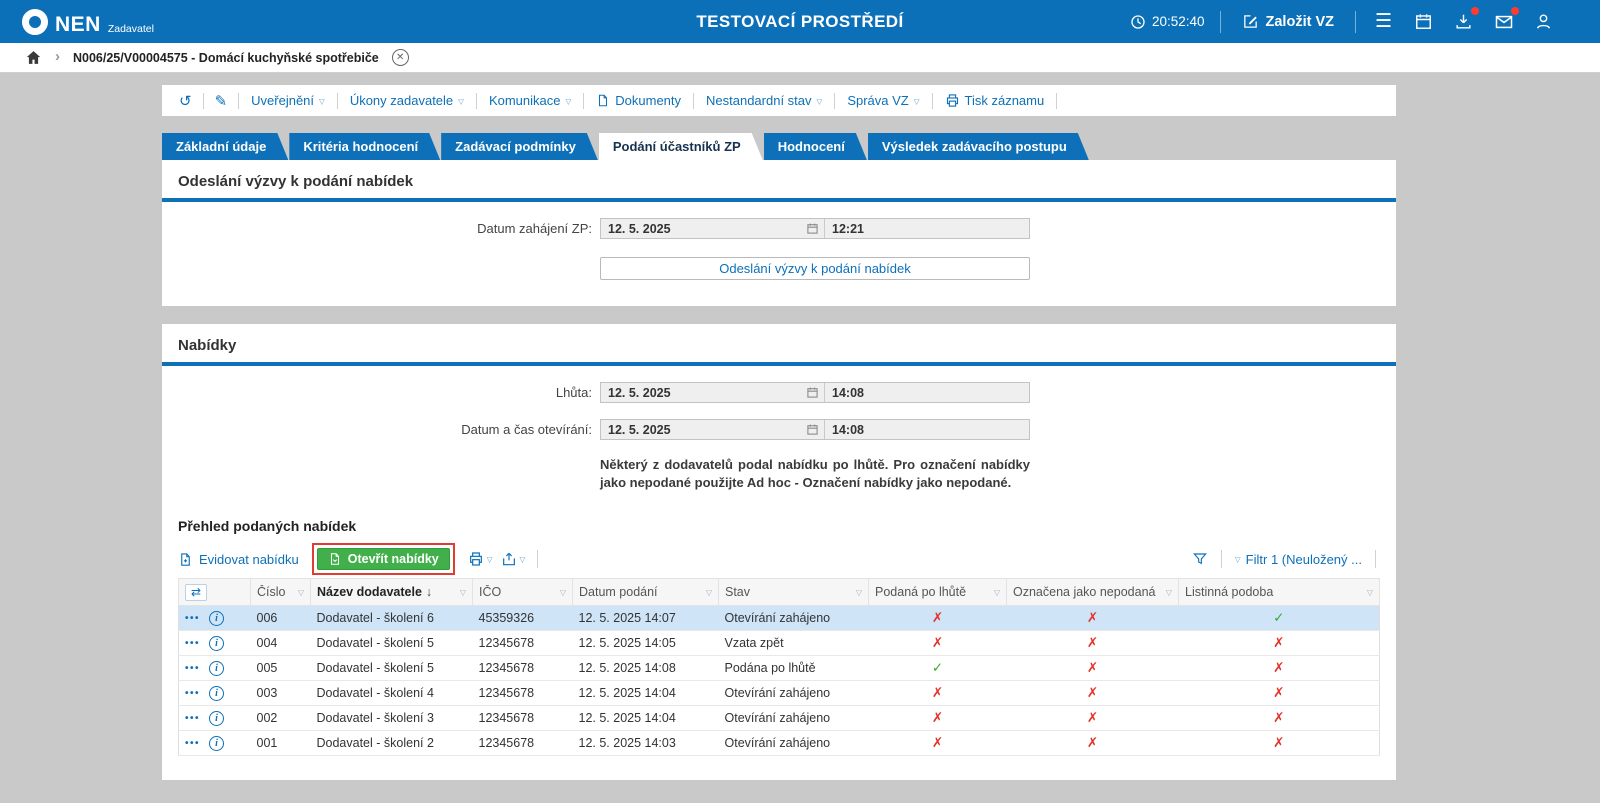  What do you see at coordinates (681, 146) in the screenshot?
I see `tab-podani-ucastniku-zp: Podání účastníků ZP` at bounding box center [681, 146].